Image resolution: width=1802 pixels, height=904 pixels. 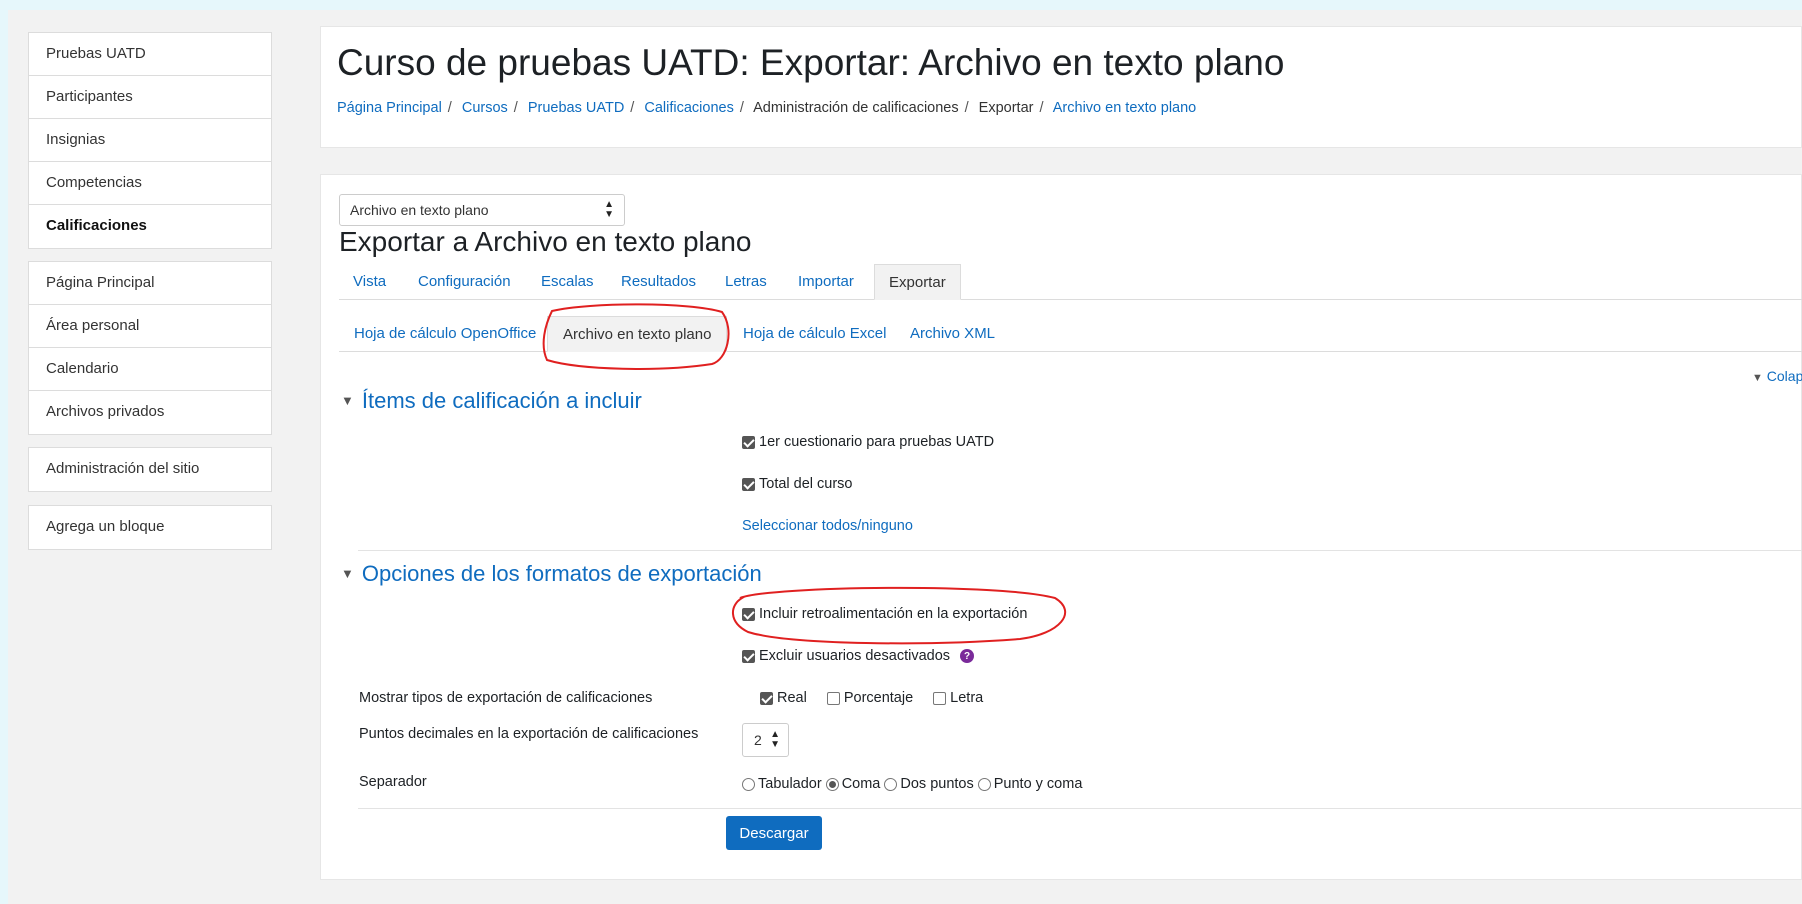 What do you see at coordinates (899, 615) in the screenshot?
I see `annotation-circle-include-feedback` at bounding box center [899, 615].